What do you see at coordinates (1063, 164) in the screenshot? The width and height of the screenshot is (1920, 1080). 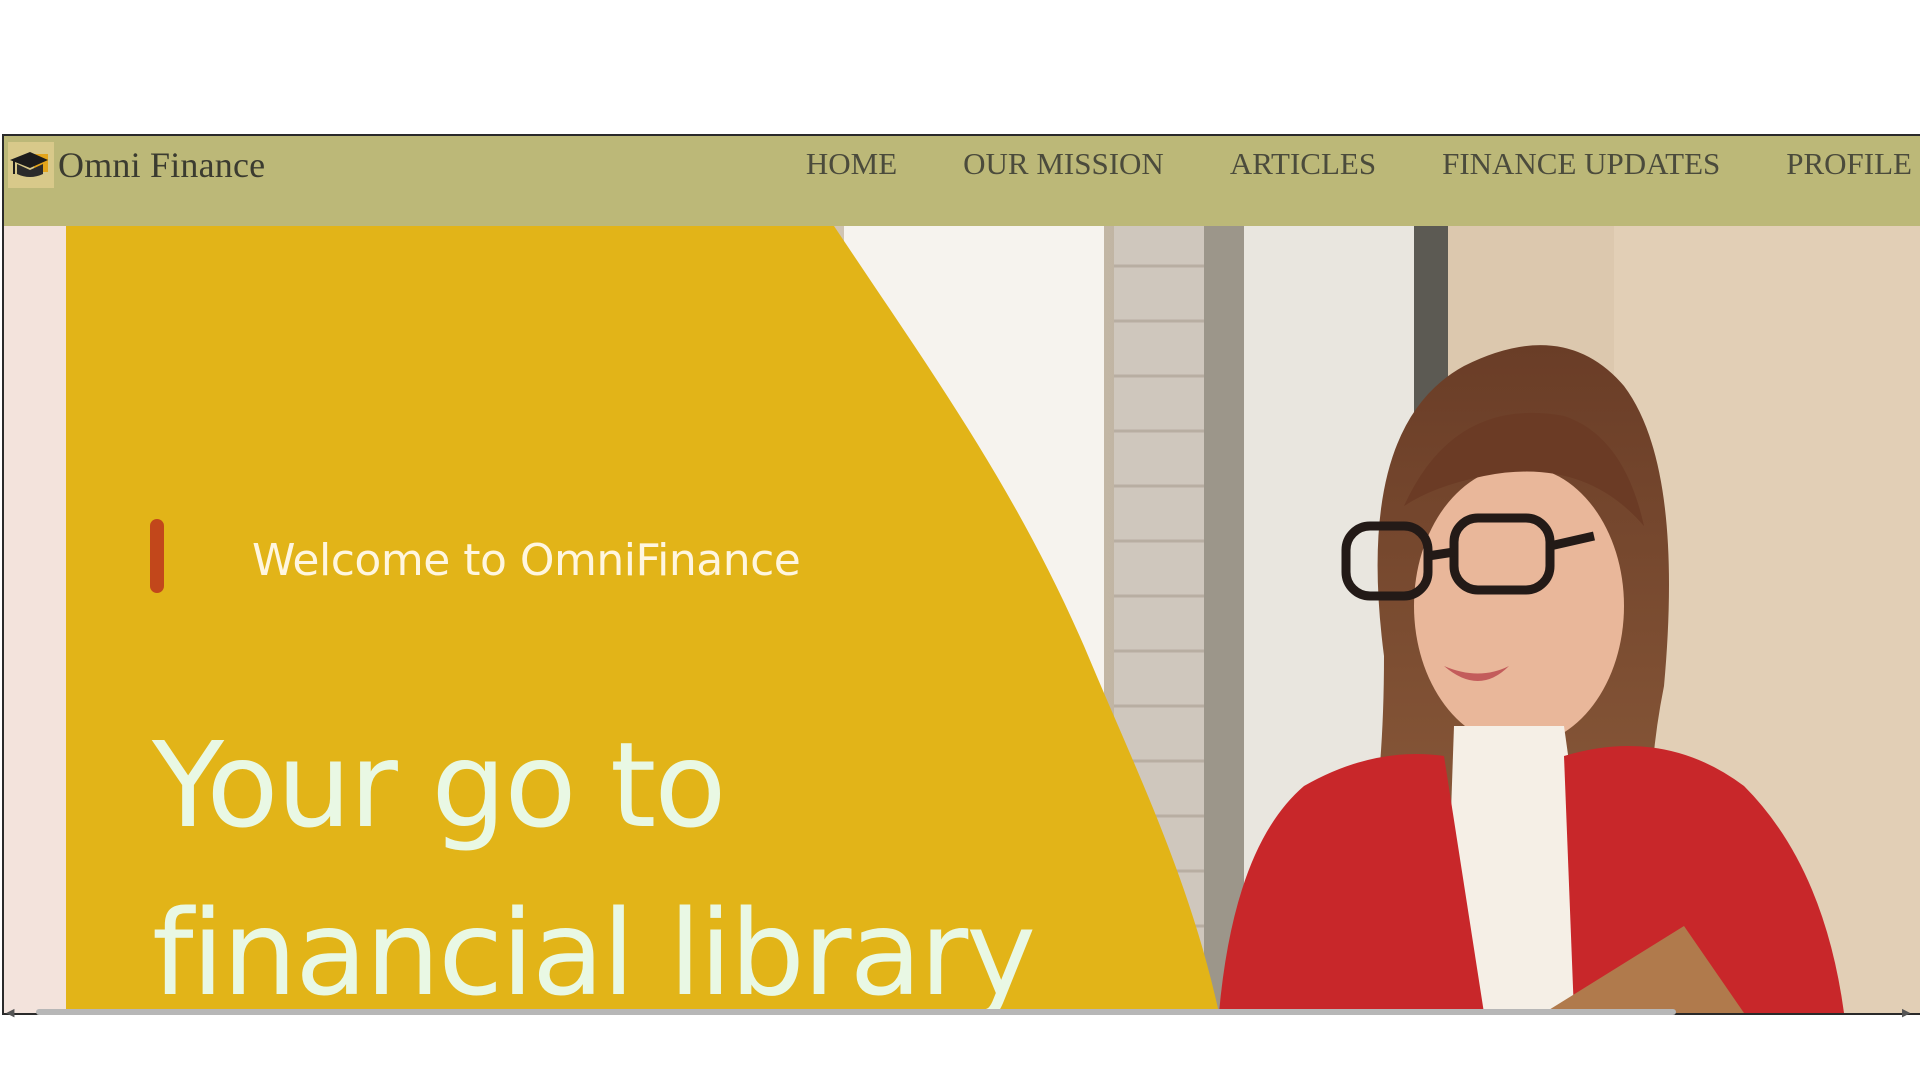 I see `nav-our-mission: OUR MISSION` at bounding box center [1063, 164].